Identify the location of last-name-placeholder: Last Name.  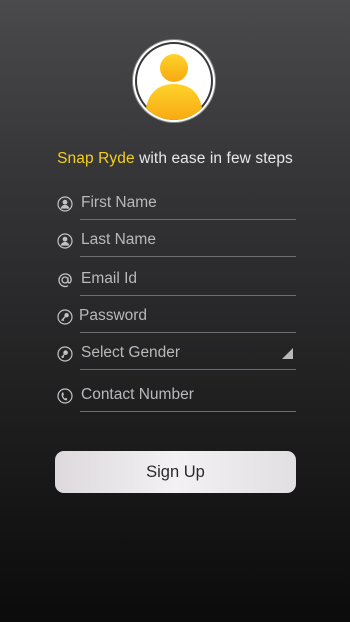
(118, 239).